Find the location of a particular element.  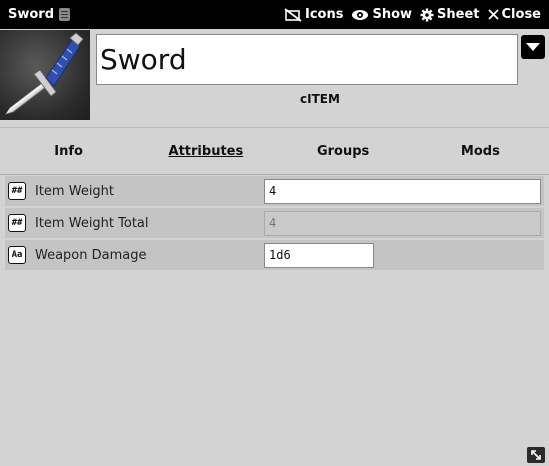

item-name-input: Sword is located at coordinates (307, 59).